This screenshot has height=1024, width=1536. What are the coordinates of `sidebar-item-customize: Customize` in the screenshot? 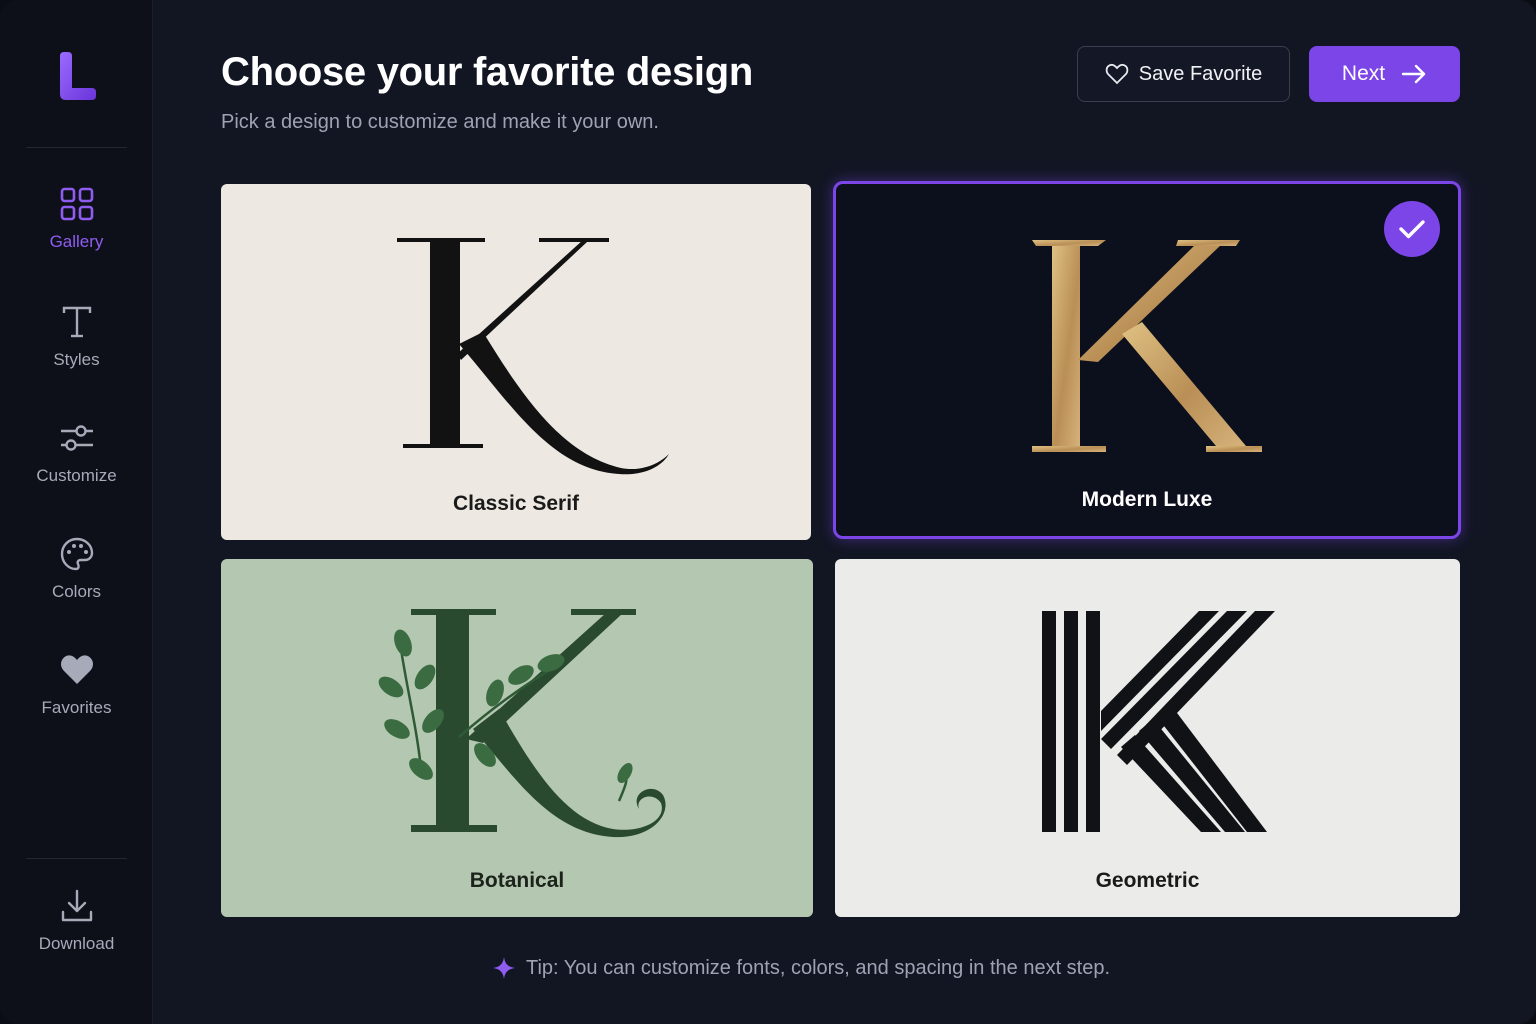 It's located at (76, 468).